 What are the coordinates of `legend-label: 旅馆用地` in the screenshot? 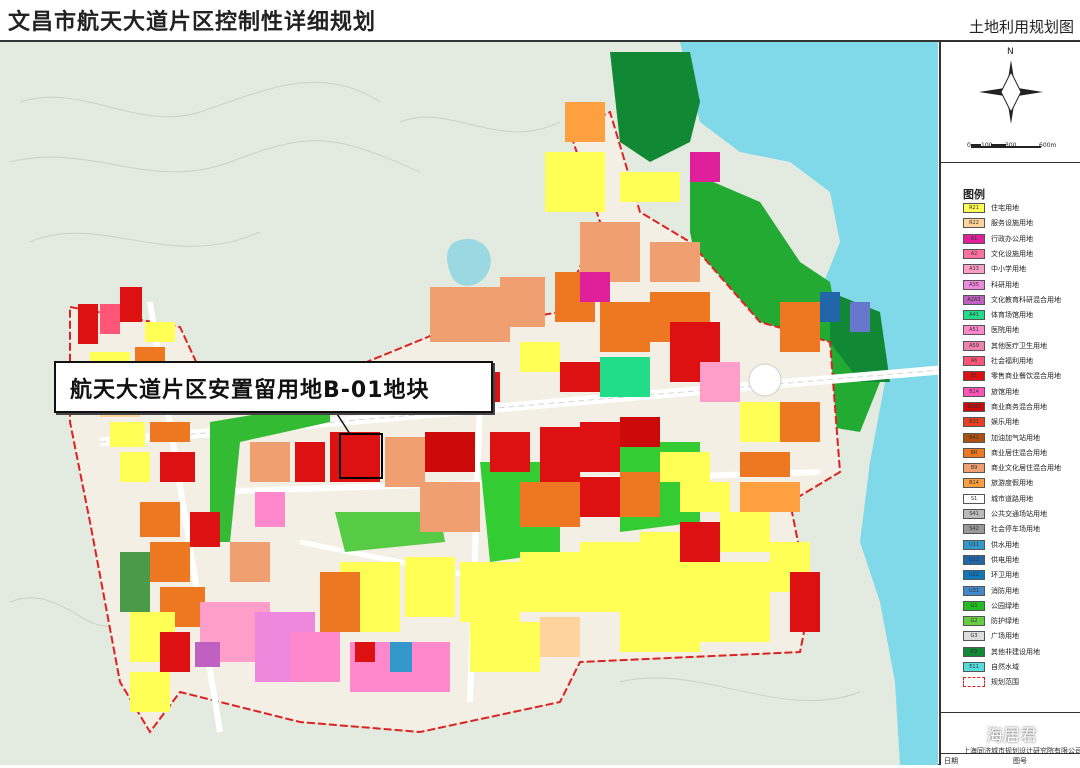 It's located at (1005, 391).